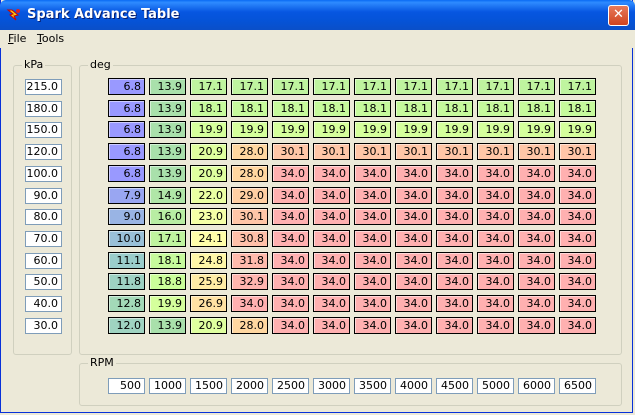 Image resolution: width=635 pixels, height=415 pixels. What do you see at coordinates (43, 196) in the screenshot?
I see `kpa-field: 90.0` at bounding box center [43, 196].